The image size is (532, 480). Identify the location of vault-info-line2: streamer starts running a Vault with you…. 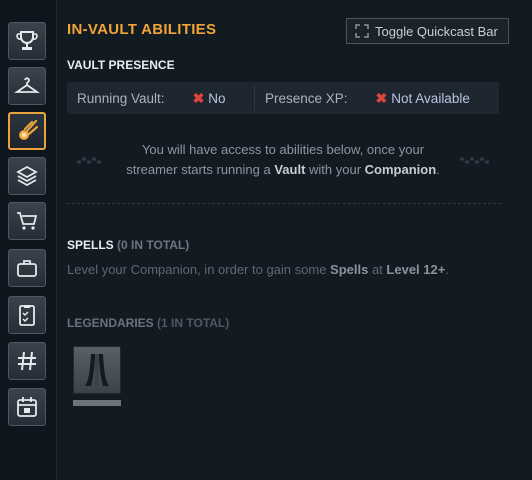
(283, 170).